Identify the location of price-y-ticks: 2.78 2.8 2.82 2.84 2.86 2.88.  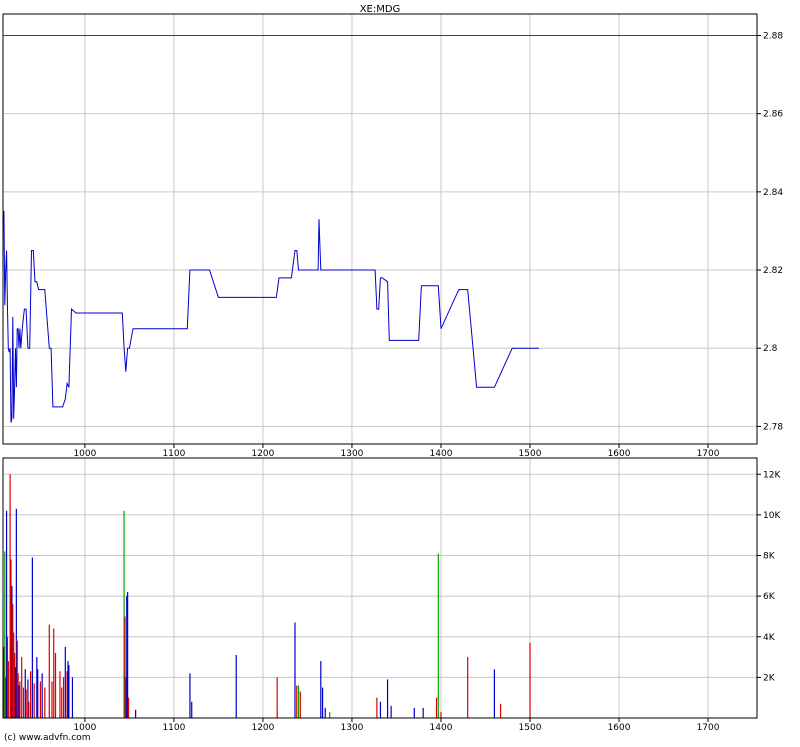
(770, 232).